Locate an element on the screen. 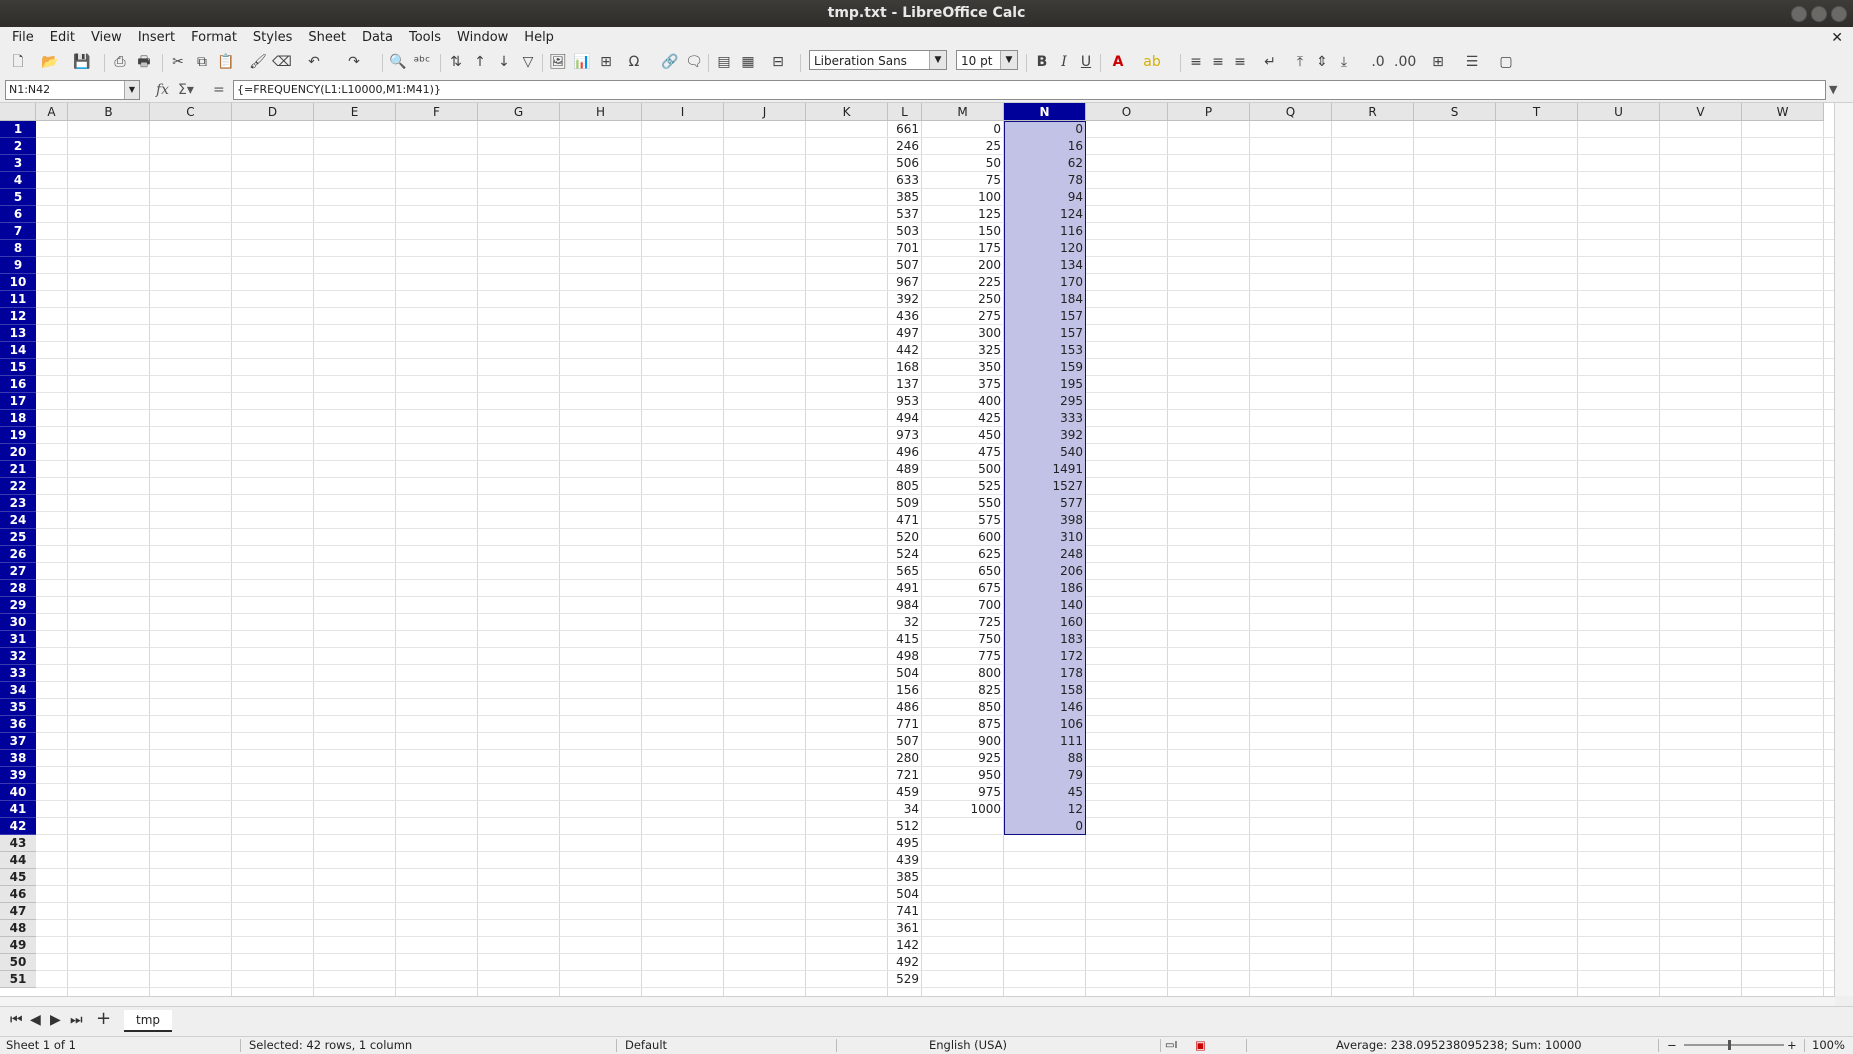 The image size is (1853, 1054). selection-mode-icon: ▭I is located at coordinates (1171, 1045).